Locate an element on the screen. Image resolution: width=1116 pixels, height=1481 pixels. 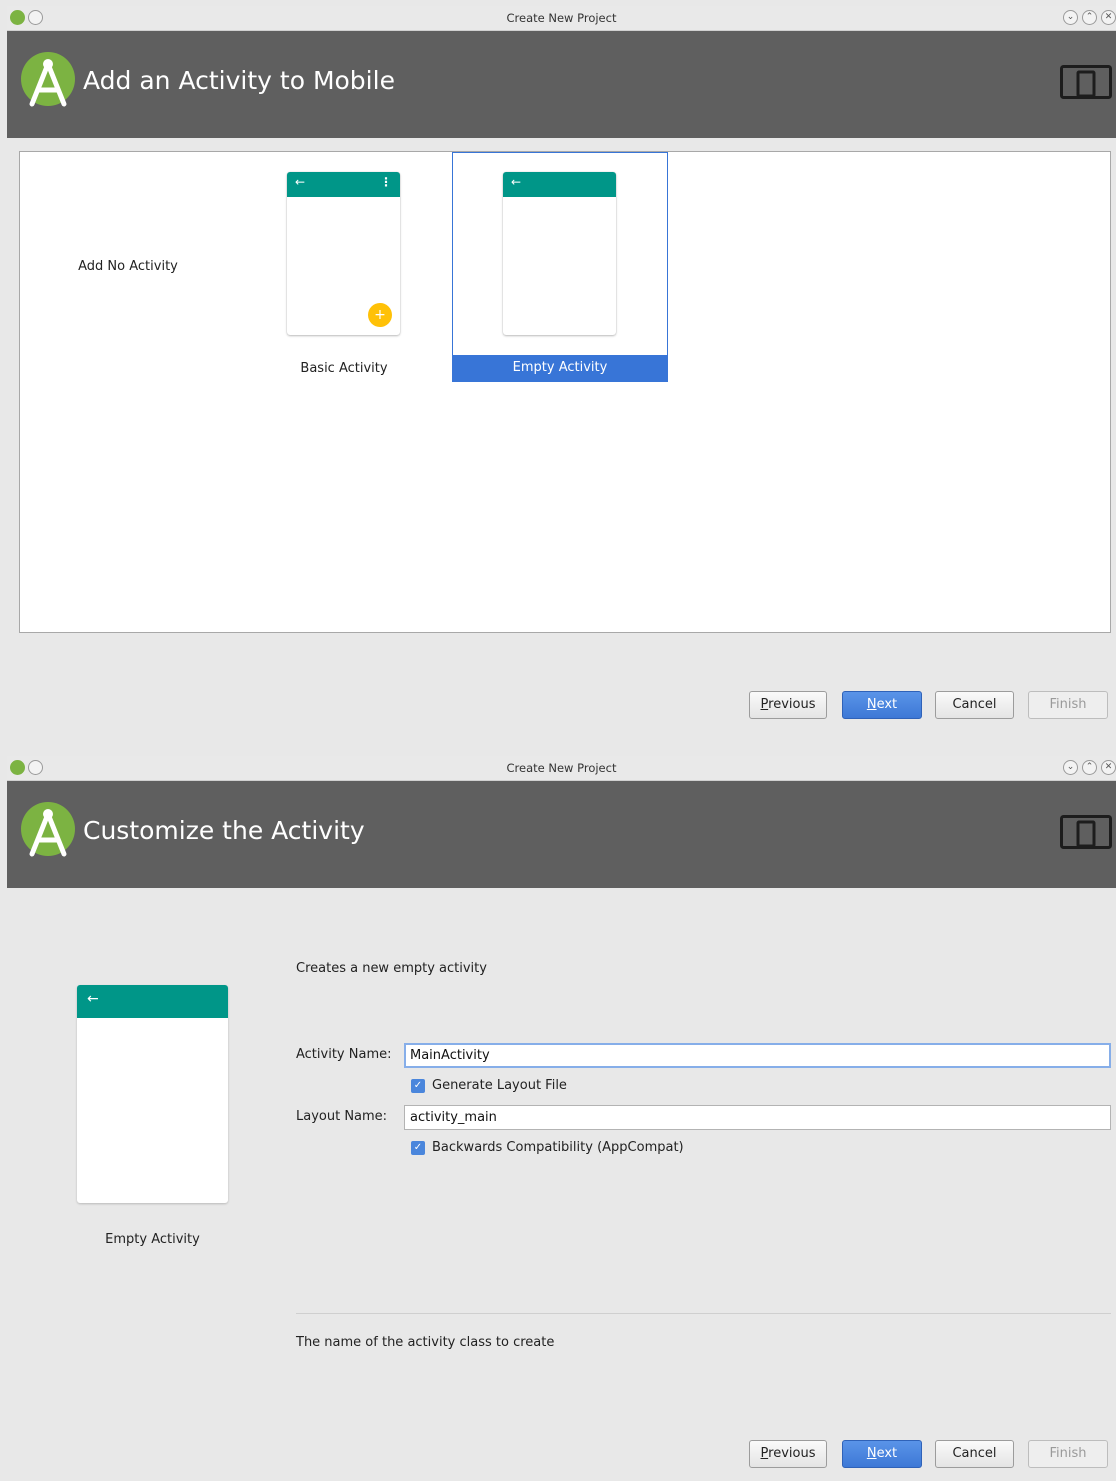
page-title: Customize the Activity is located at coordinates (224, 830).